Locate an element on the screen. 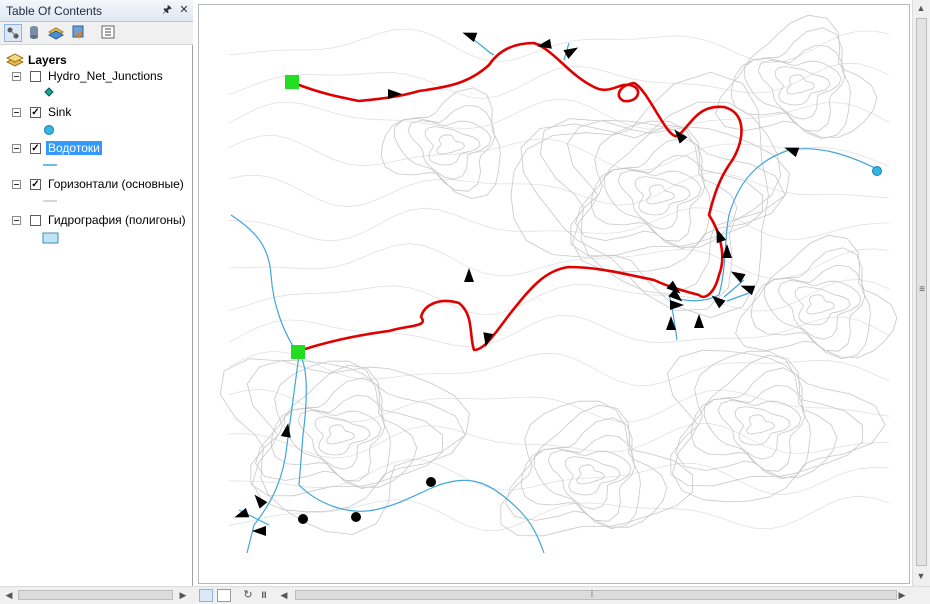 This screenshot has width=930, height=604. layer-name: Горизонтали (основные) is located at coordinates (116, 184).